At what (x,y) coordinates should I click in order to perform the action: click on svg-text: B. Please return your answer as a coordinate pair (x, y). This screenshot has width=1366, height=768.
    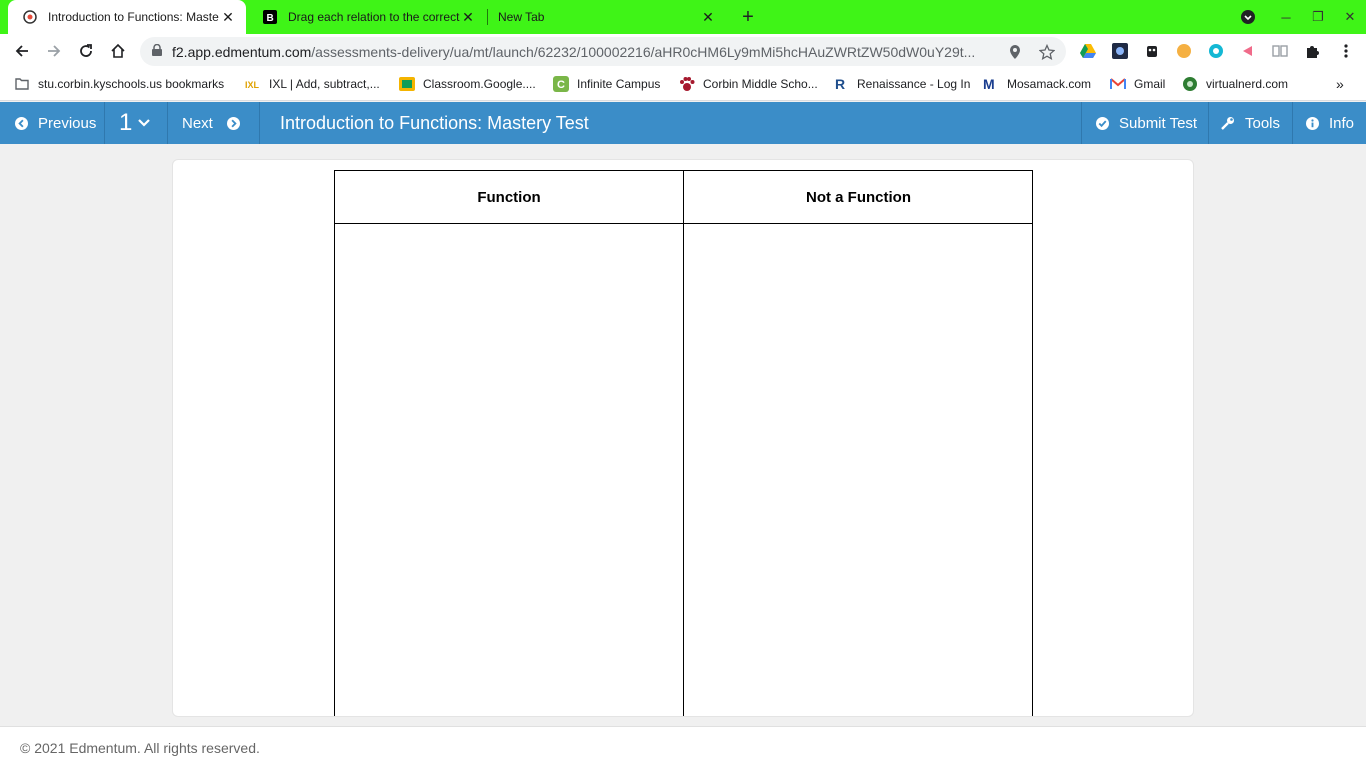
    Looking at the image, I should click on (270, 18).